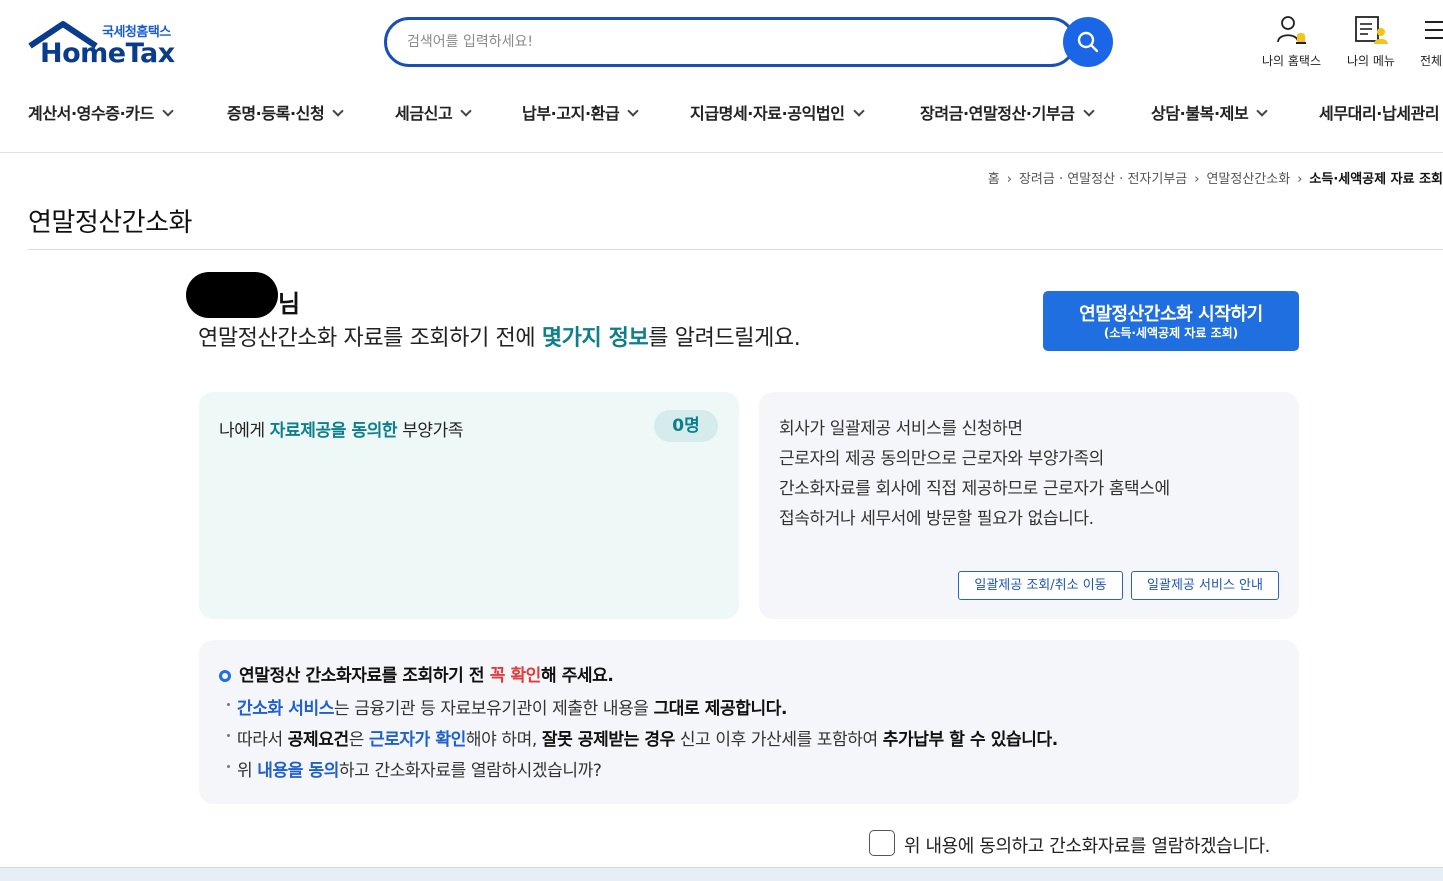 The width and height of the screenshot is (1443, 881). What do you see at coordinates (1171, 321) in the screenshot?
I see `start-simplified-service-button: 연말정산간소화 시작하기 (소득·세액공제 자료 조회)` at bounding box center [1171, 321].